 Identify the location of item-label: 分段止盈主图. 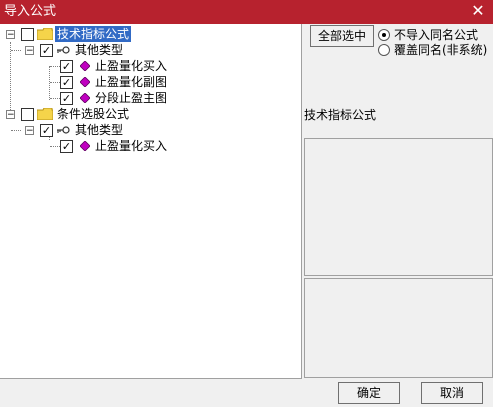
(131, 98).